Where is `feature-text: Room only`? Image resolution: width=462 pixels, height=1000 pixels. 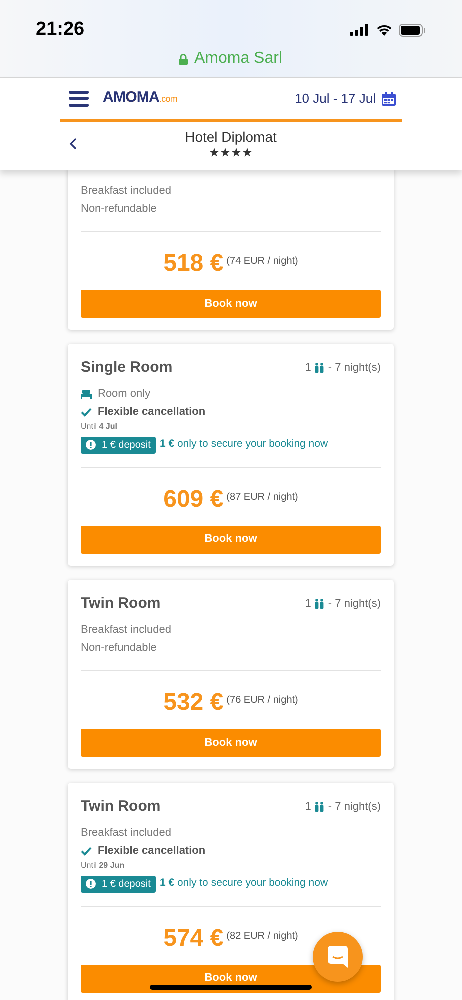 feature-text: Room only is located at coordinates (124, 394).